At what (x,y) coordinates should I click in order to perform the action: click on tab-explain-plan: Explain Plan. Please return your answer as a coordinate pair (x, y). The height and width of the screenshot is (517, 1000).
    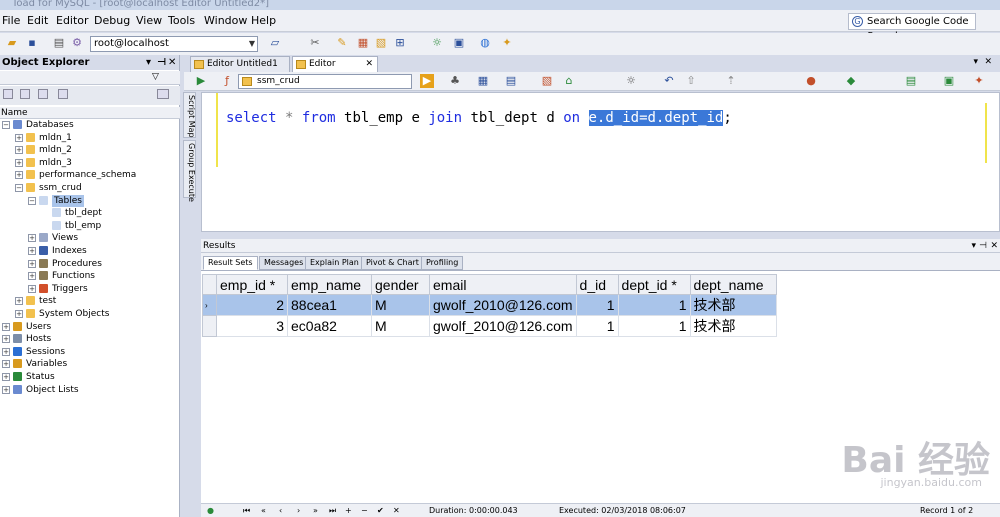
    Looking at the image, I should click on (334, 263).